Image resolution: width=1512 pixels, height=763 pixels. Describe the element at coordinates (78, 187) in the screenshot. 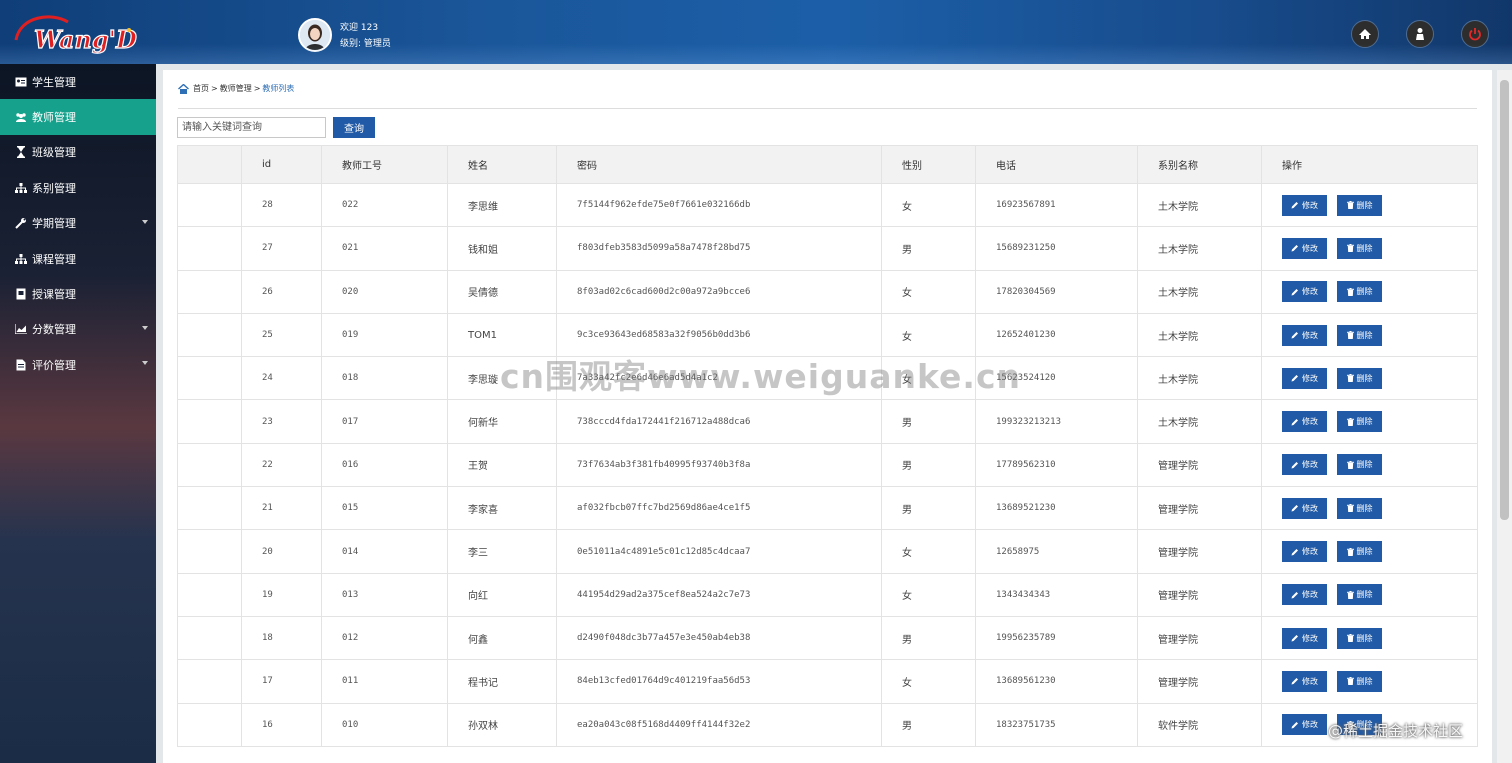

I see `sidebar-item-departments: 系别管理` at that location.